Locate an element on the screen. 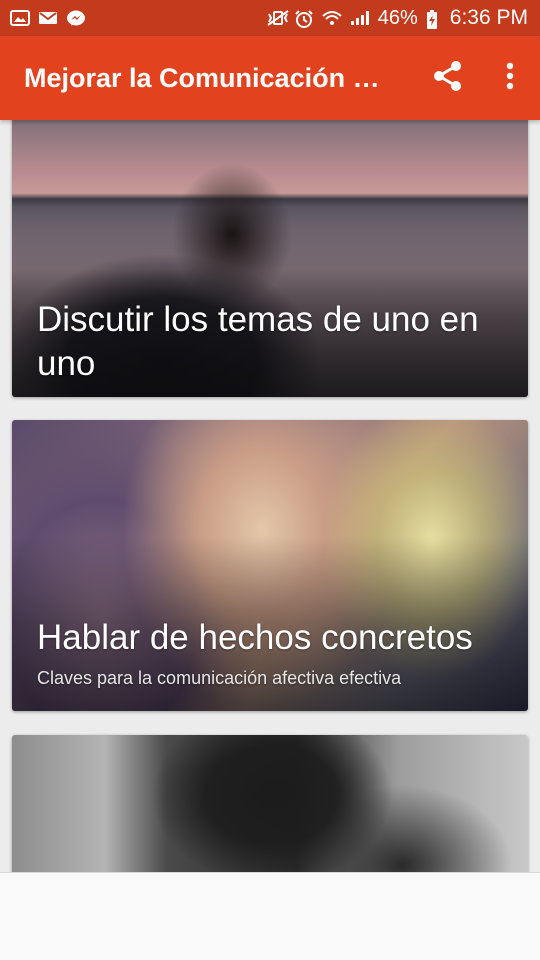 This screenshot has width=540, height=960. alarm-icon is located at coordinates (304, 19).